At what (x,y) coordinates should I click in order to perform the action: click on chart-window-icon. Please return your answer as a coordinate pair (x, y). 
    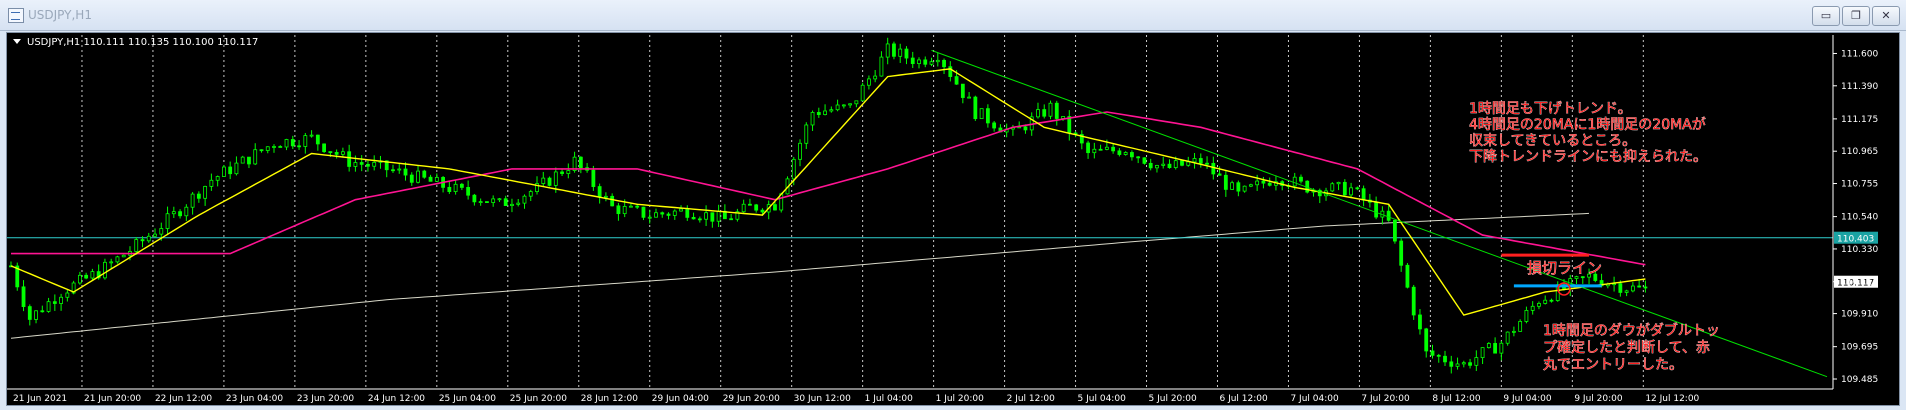
    Looking at the image, I should click on (16, 15).